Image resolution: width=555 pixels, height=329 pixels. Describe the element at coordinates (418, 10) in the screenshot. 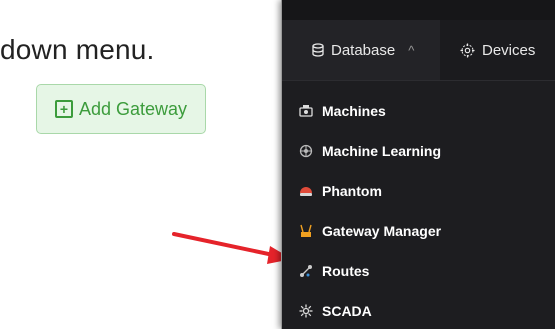

I see `panel-top-strip` at that location.